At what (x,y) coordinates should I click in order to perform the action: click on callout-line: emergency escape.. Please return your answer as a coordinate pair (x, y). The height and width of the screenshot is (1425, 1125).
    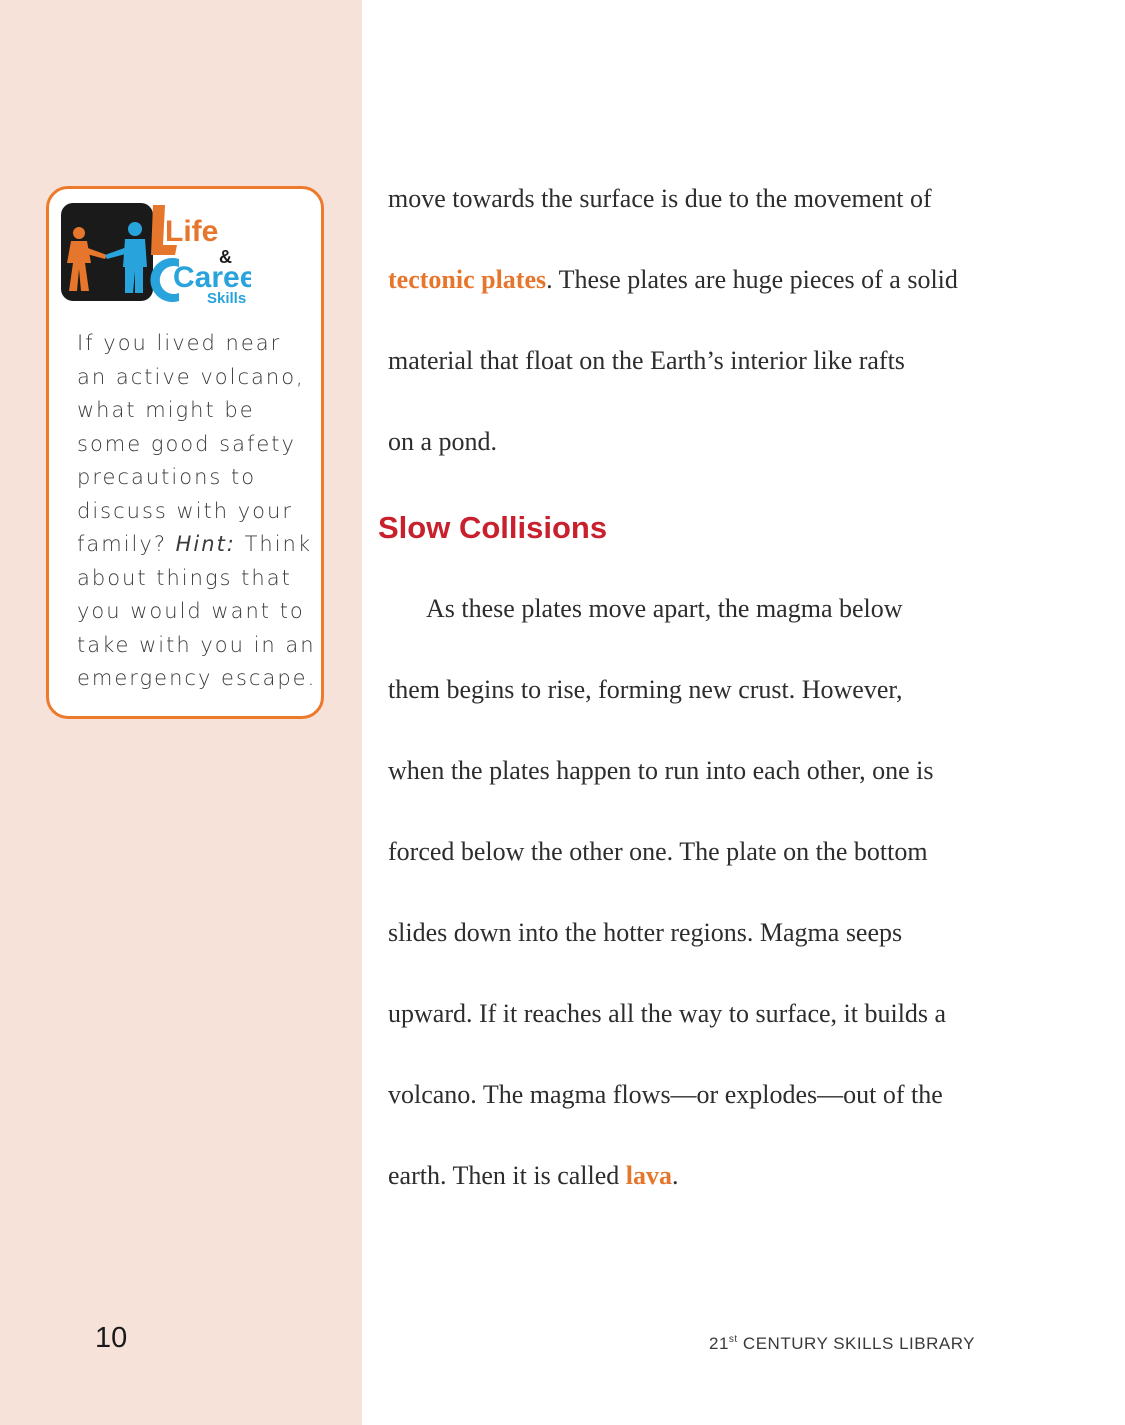
    Looking at the image, I should click on (197, 678).